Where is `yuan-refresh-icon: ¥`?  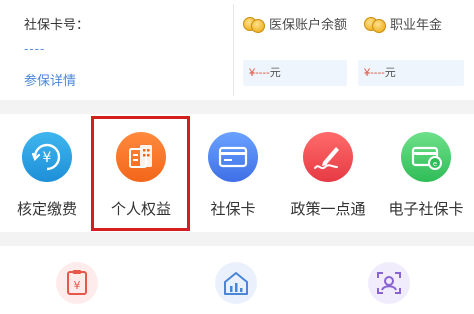
yuan-refresh-icon: ¥ is located at coordinates (47, 157).